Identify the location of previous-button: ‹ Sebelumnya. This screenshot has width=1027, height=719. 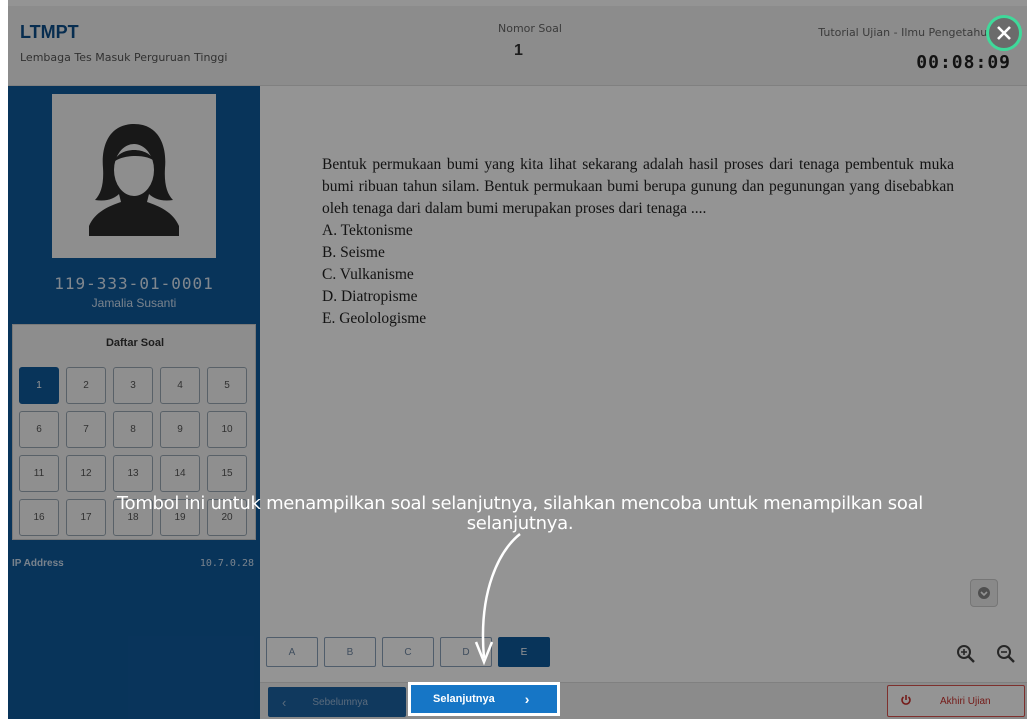
(337, 702).